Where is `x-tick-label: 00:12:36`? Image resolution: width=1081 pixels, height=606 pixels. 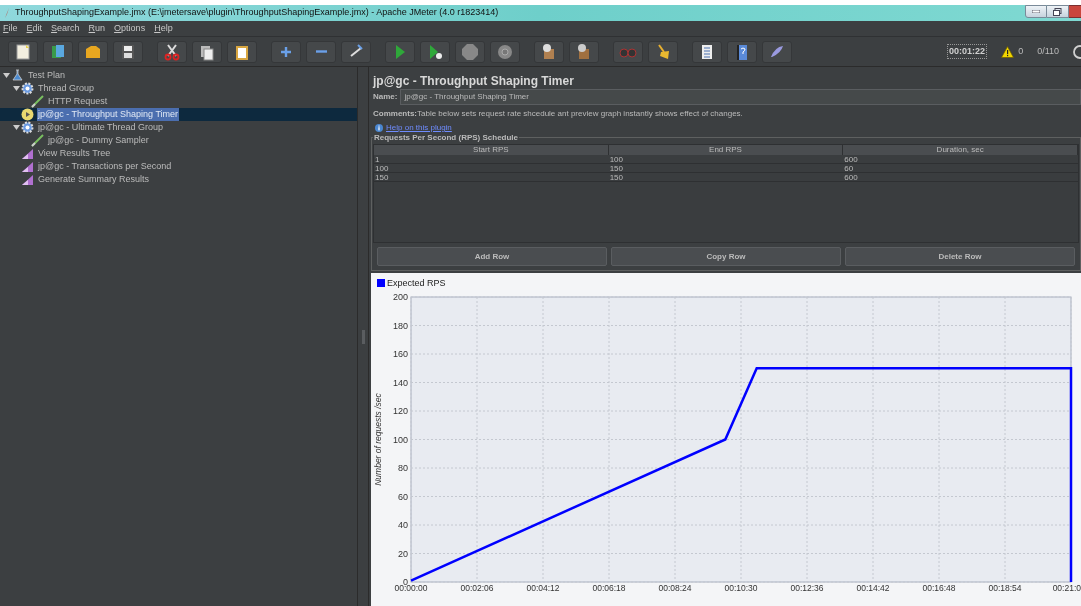 x-tick-label: 00:12:36 is located at coordinates (807, 588).